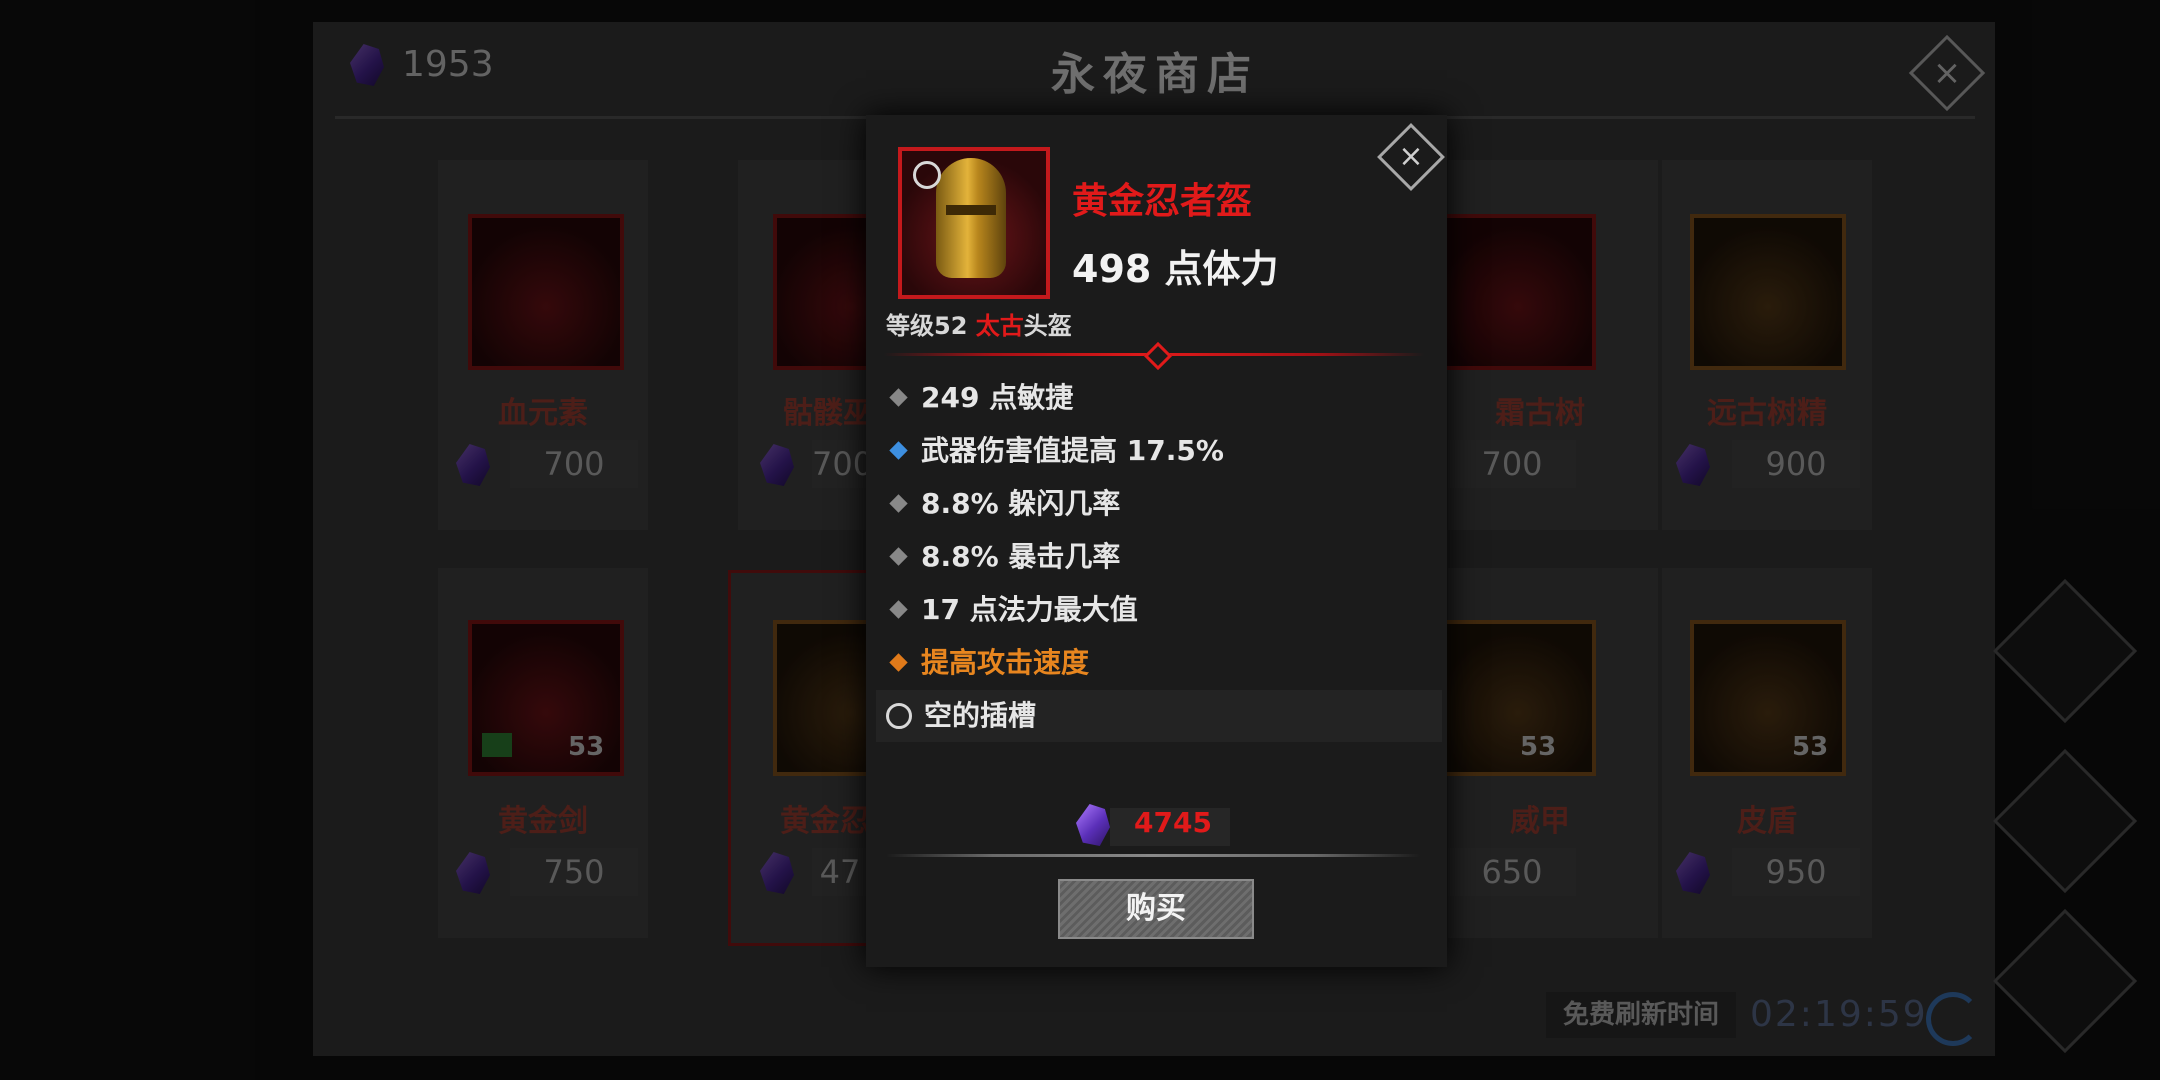  What do you see at coordinates (1005, 662) in the screenshot?
I see `stat-text: 提高攻击速度` at bounding box center [1005, 662].